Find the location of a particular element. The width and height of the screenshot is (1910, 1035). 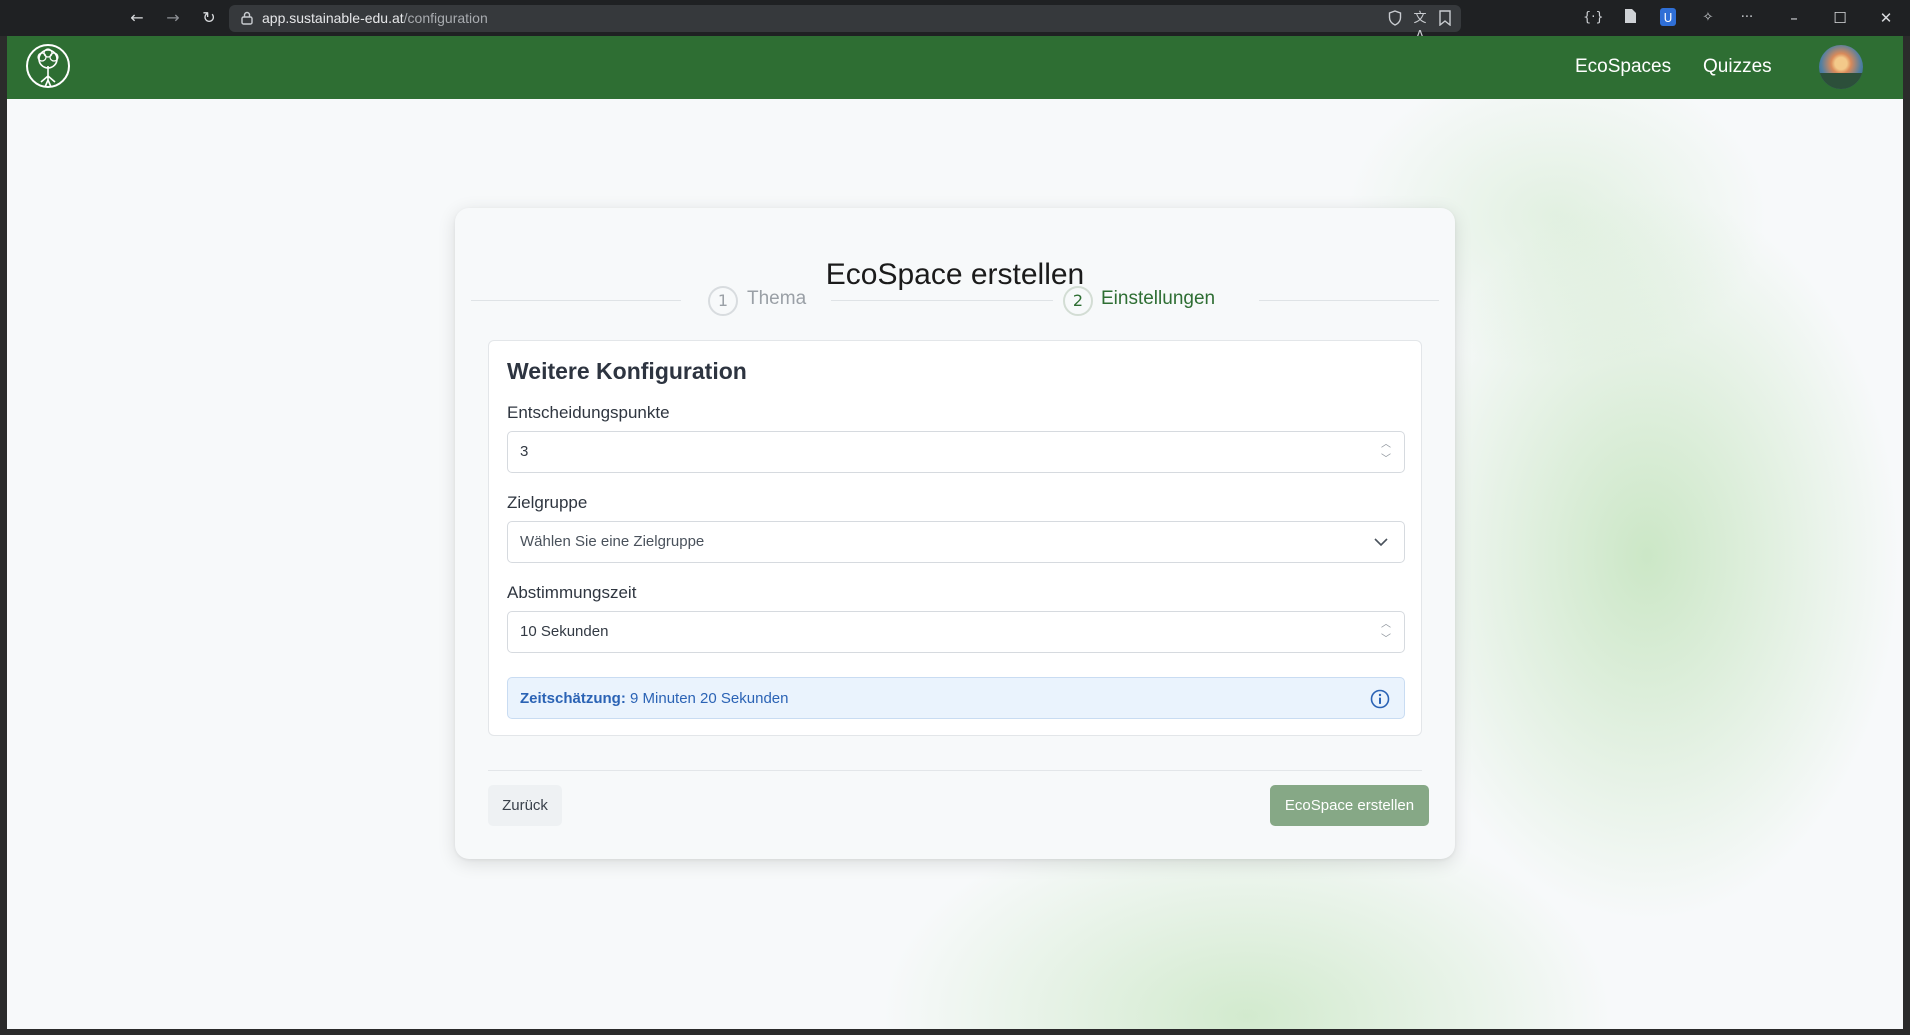

puzzle-icon: ✧ is located at coordinates (1708, 18).